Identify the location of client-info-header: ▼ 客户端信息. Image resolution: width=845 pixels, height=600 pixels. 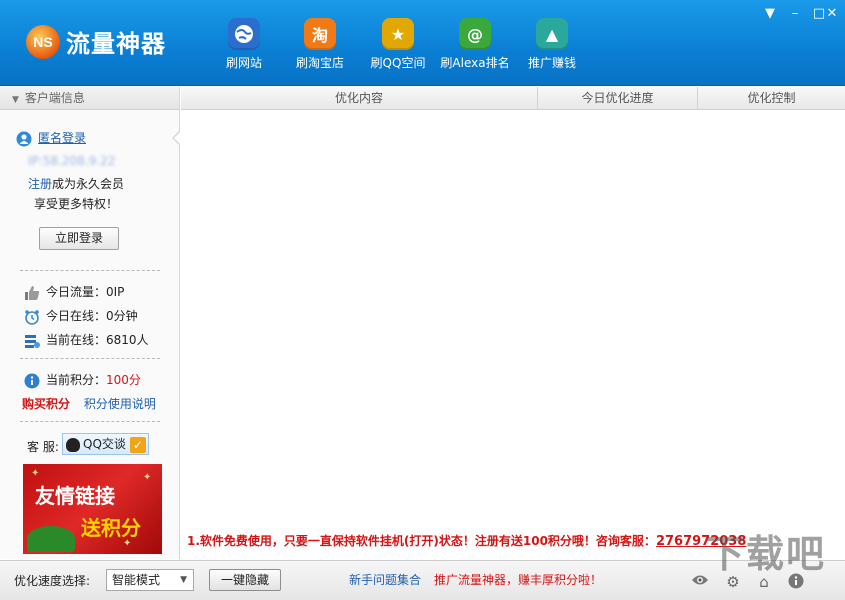
(89, 98).